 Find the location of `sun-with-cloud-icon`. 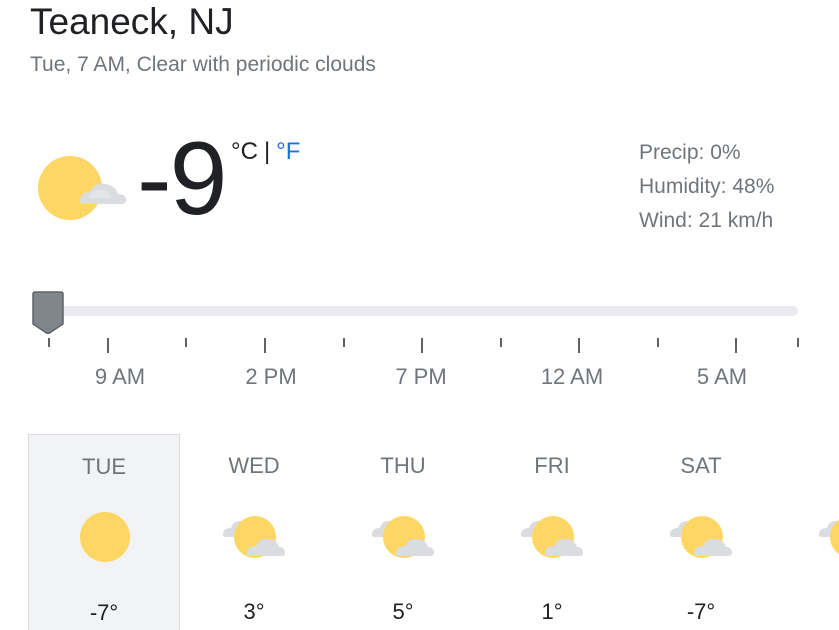

sun-with-cloud-icon is located at coordinates (82, 187).